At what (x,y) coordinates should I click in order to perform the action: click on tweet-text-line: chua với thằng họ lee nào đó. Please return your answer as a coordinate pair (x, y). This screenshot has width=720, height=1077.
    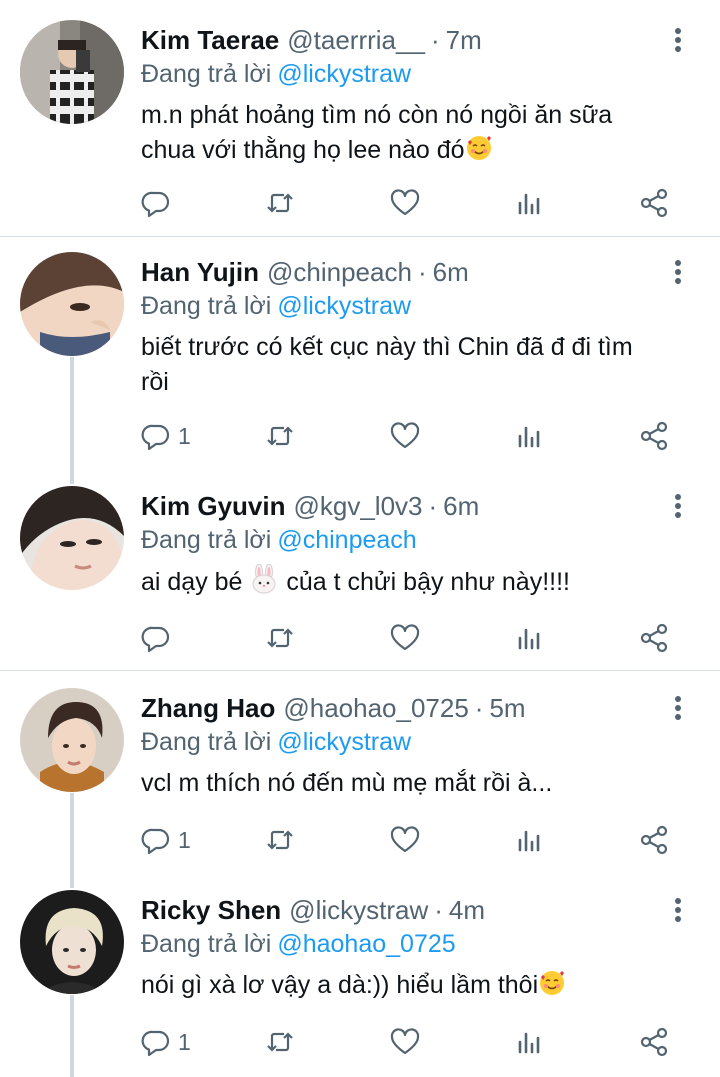
    Looking at the image, I should click on (421, 150).